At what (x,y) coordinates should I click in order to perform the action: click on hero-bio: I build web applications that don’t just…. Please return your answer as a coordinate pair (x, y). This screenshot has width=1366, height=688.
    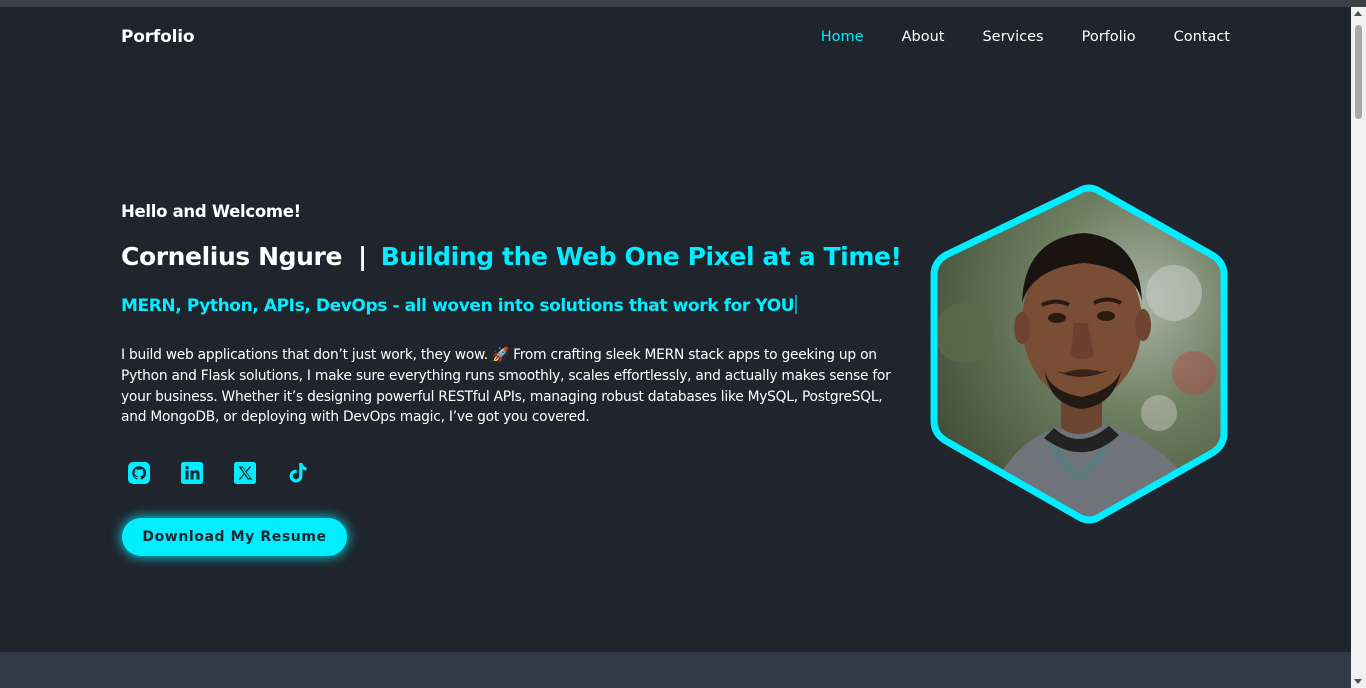
    Looking at the image, I should click on (506, 386).